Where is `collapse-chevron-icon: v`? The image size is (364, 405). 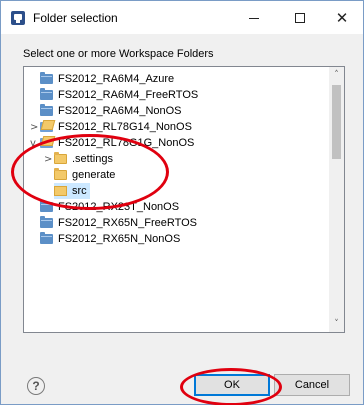 collapse-chevron-icon: v is located at coordinates (35, 143).